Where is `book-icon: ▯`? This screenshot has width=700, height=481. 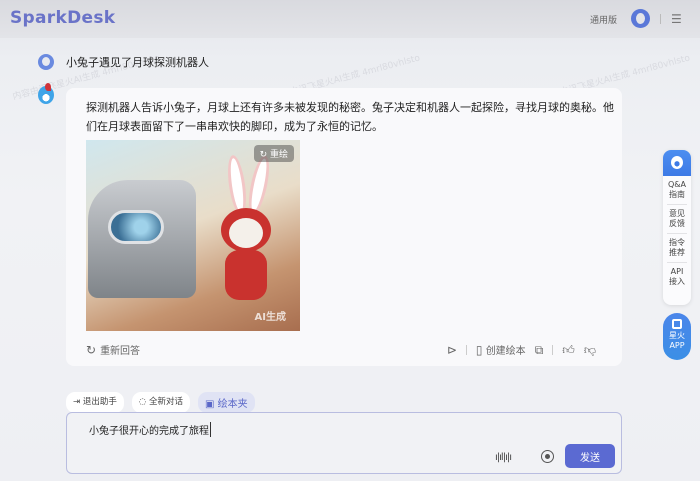
book-icon: ▯ is located at coordinates (479, 350).